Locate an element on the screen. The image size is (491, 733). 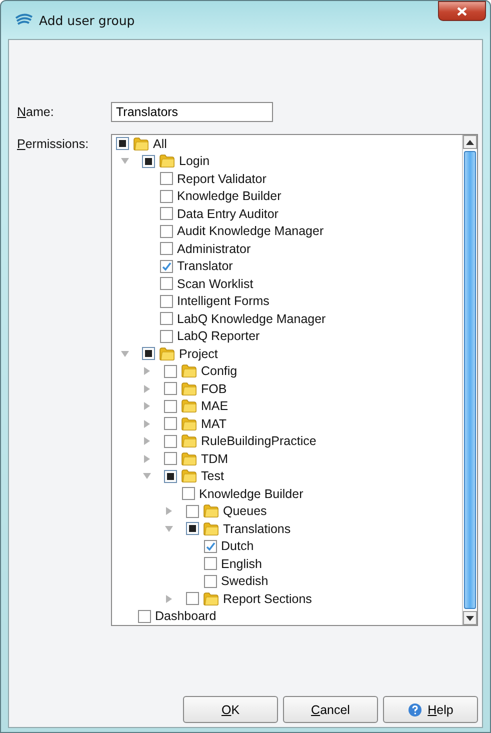
tree-item-label: Report Validator is located at coordinates (221, 179).